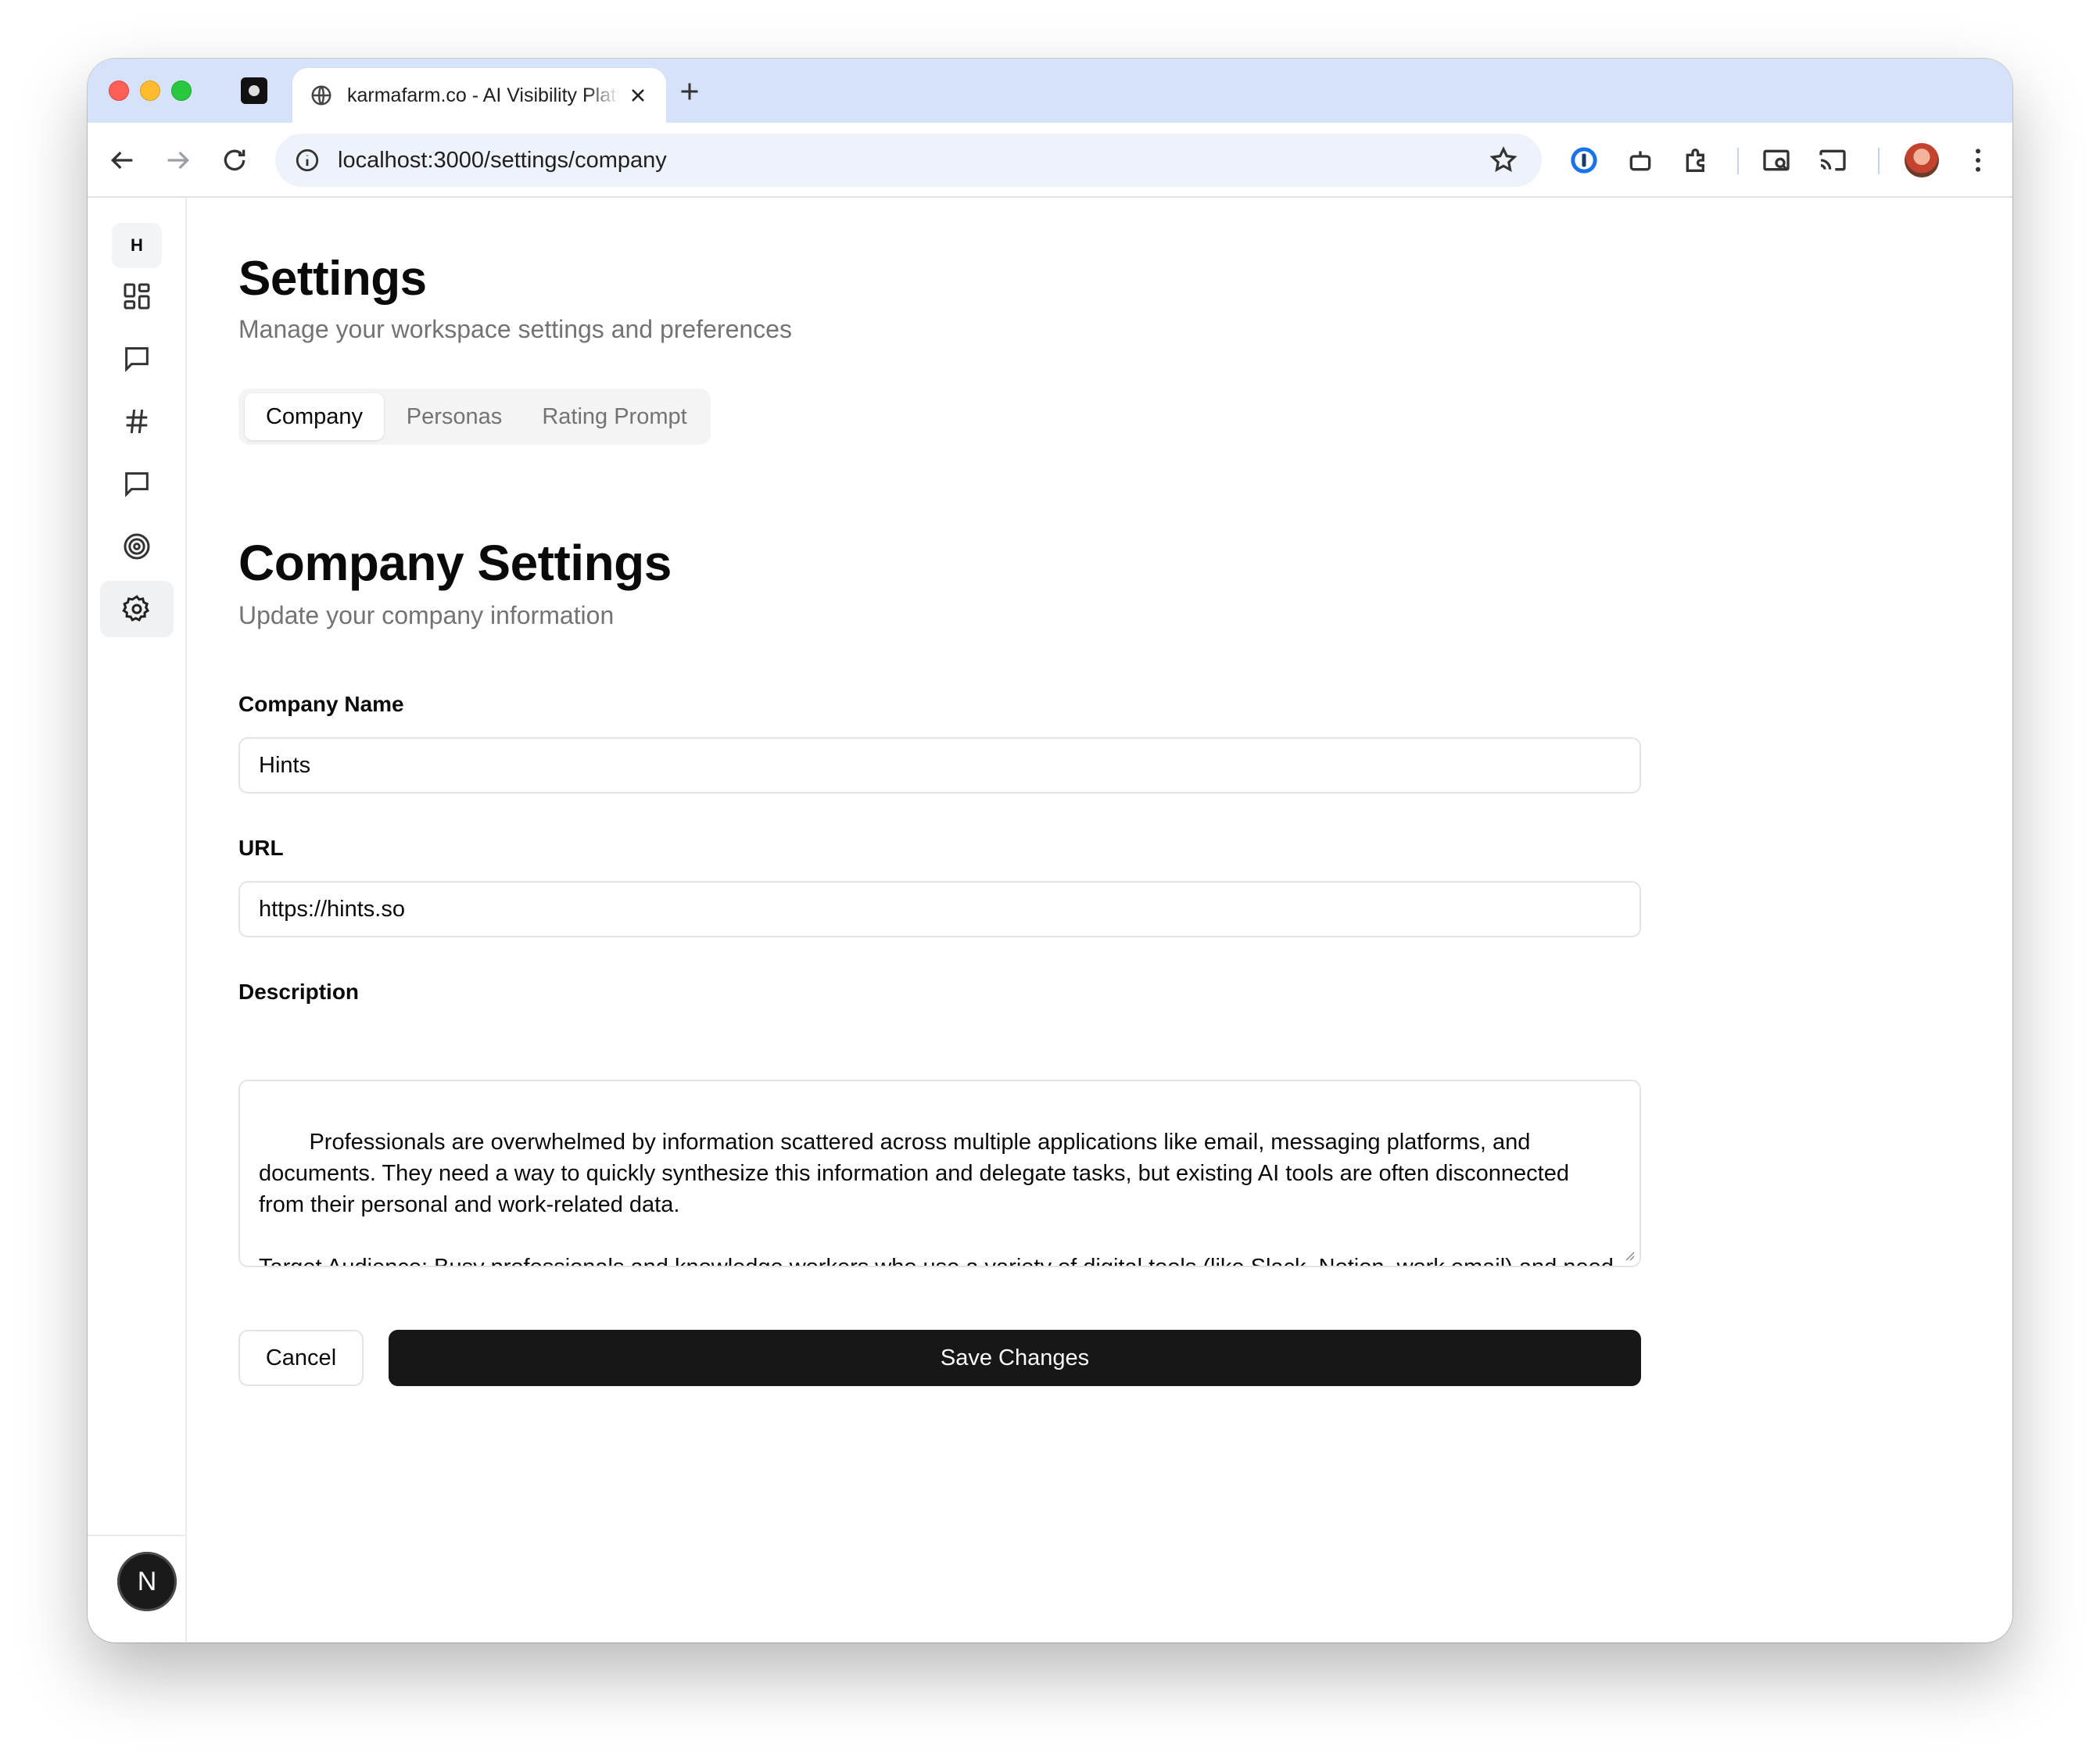 This screenshot has height=1759, width=2100. I want to click on target-icon, so click(137, 546).